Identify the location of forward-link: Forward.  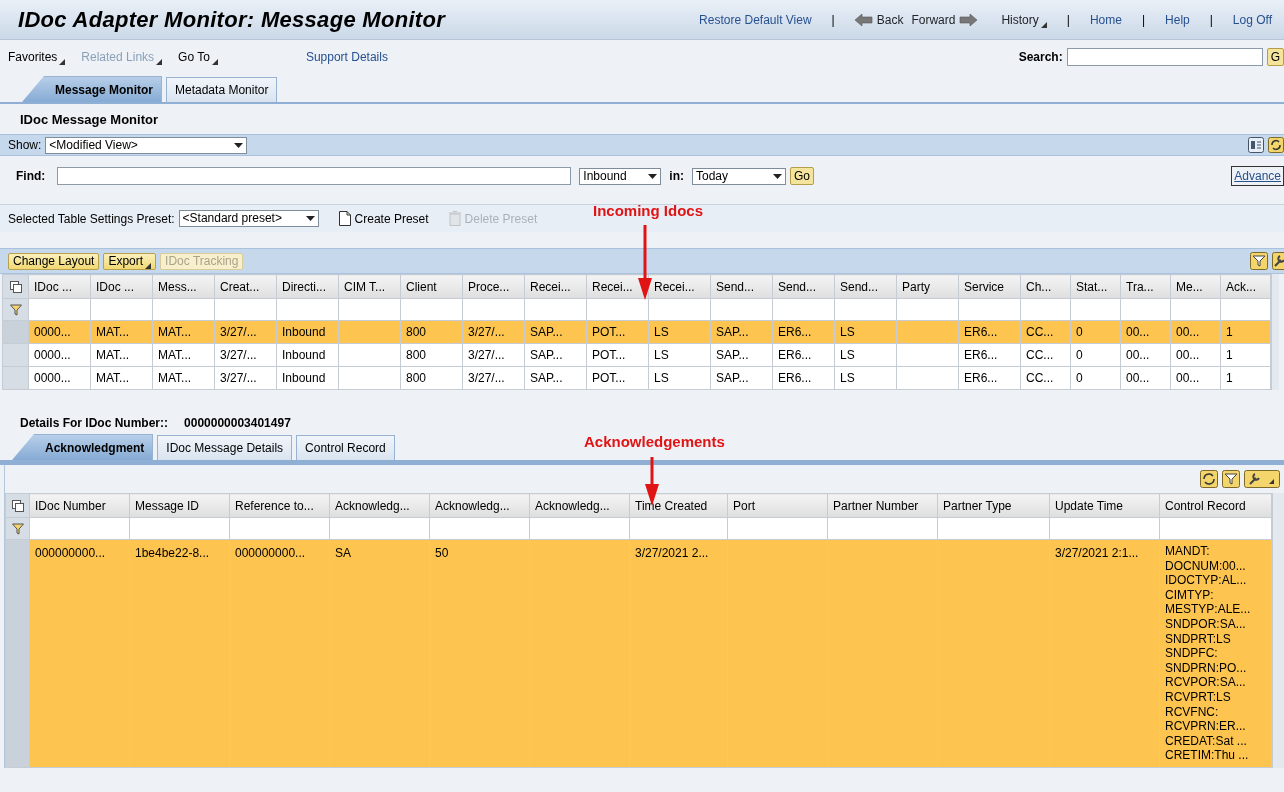
(944, 19).